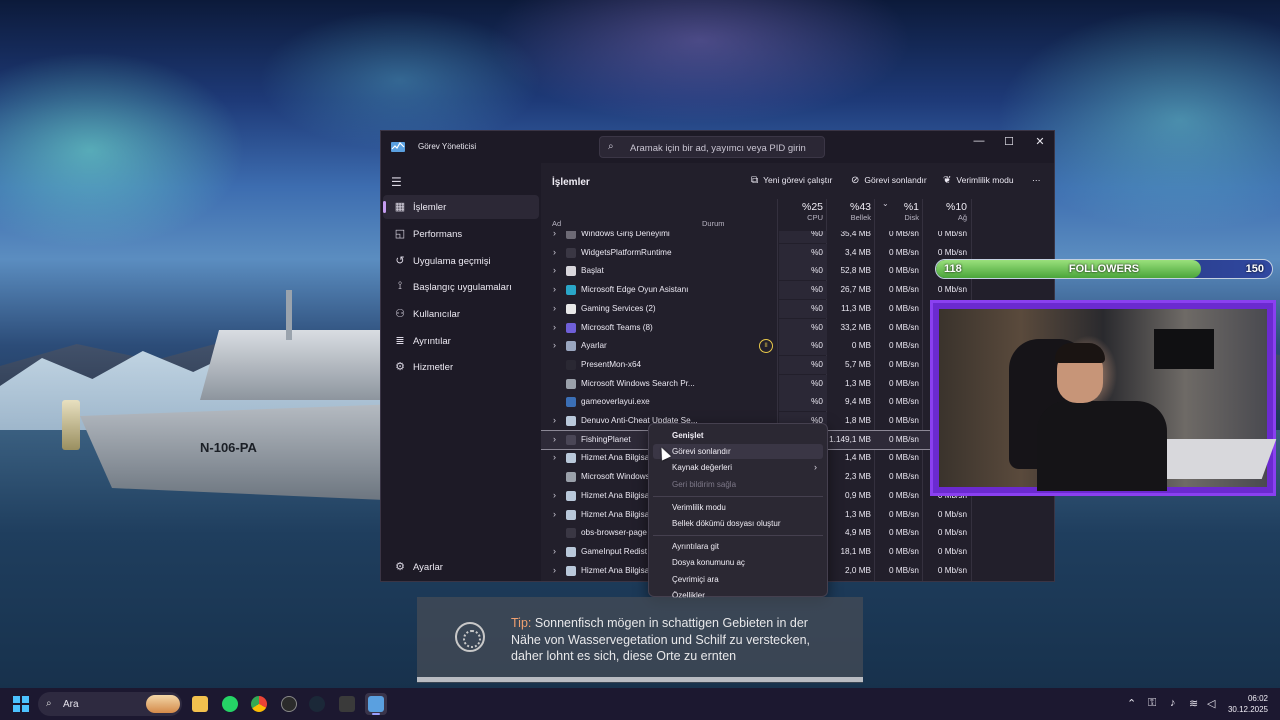 The height and width of the screenshot is (720, 1280). I want to click on column-status: Durum, so click(732, 216).